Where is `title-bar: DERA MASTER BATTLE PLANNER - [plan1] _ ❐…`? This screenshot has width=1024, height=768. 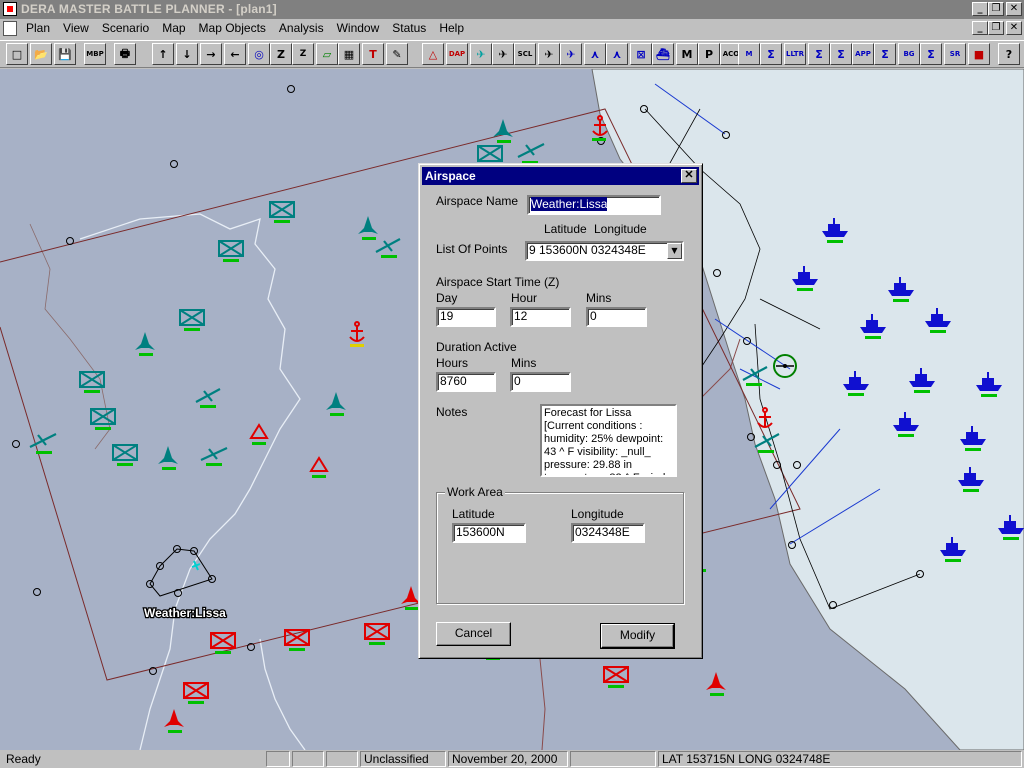
title-bar: DERA MASTER BATTLE PLANNER - [plan1] _ ❐… is located at coordinates (512, 9).